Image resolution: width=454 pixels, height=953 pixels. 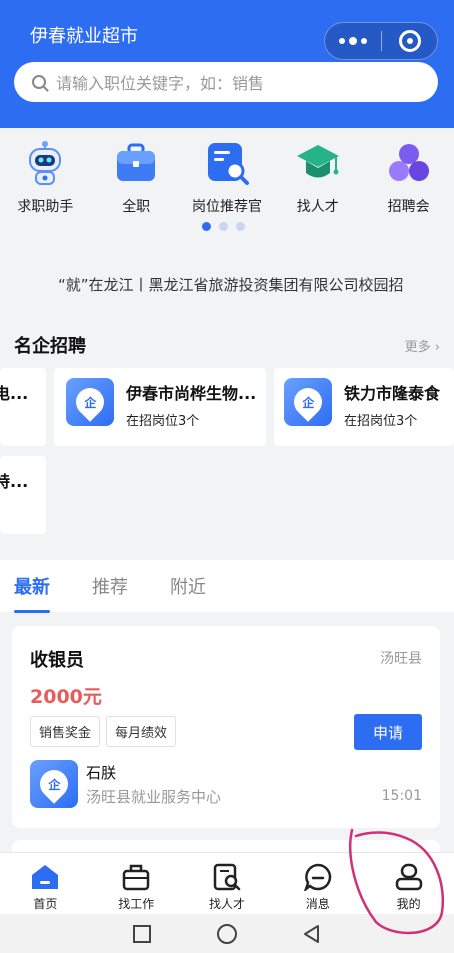 I want to click on tabbar-item-find-job: 找工作, so click(x=136, y=883).